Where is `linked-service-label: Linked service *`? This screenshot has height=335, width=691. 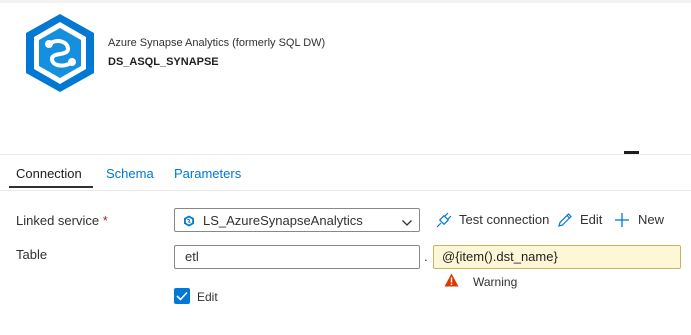
linked-service-label: Linked service * is located at coordinates (62, 220).